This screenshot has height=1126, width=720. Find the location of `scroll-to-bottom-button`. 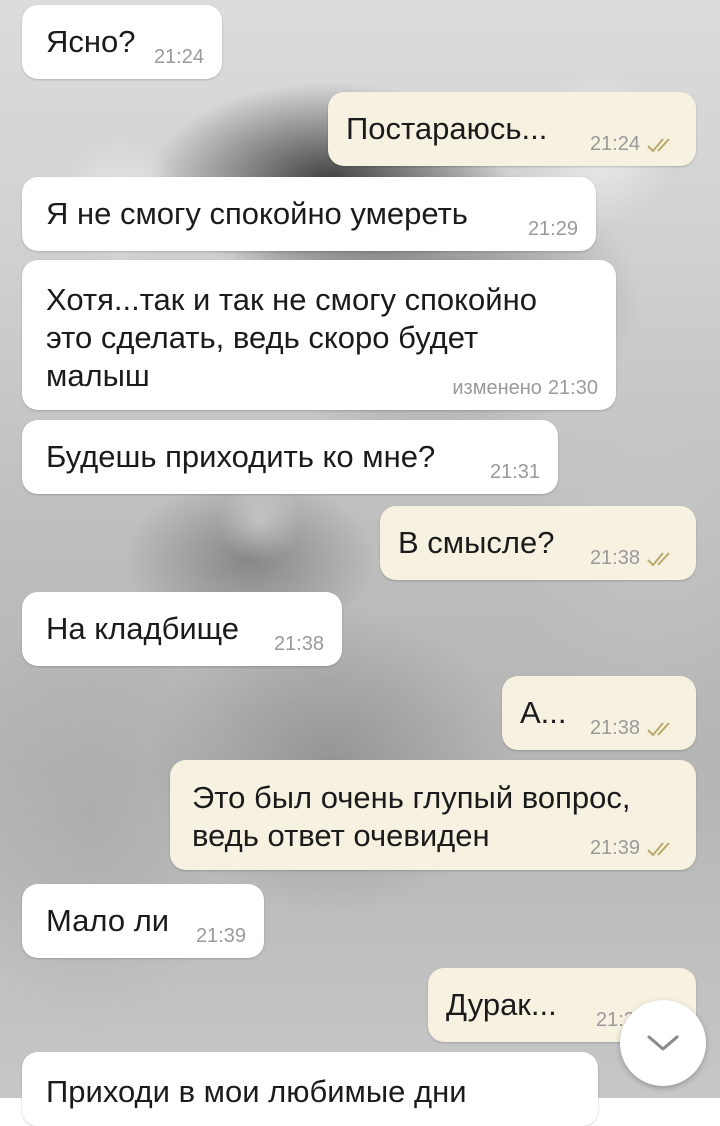

scroll-to-bottom-button is located at coordinates (663, 1043).